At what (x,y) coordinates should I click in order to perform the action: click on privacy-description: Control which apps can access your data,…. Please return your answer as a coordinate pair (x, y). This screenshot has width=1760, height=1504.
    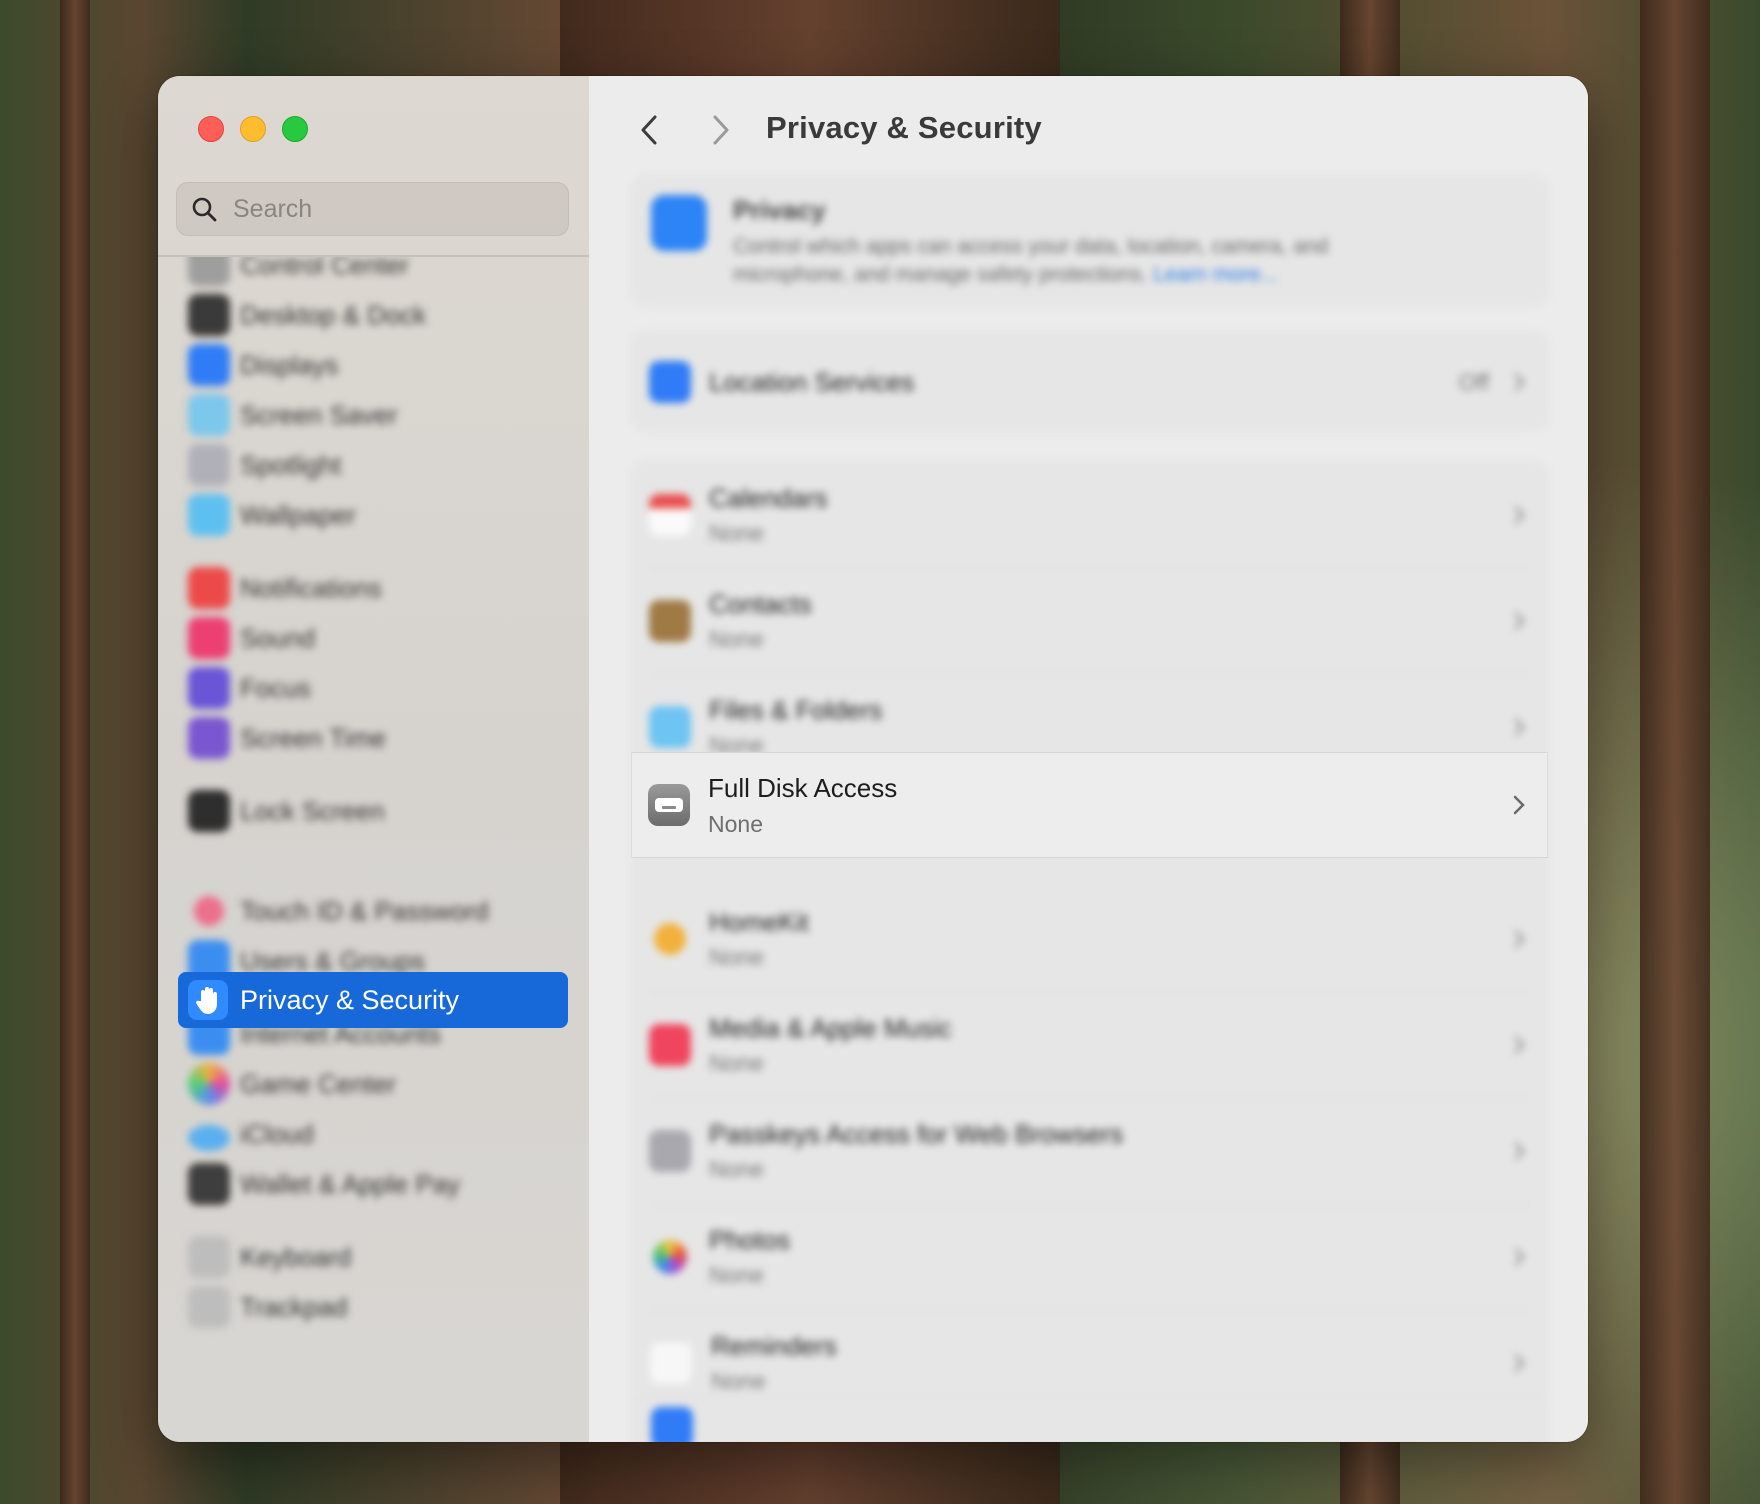
    Looking at the image, I should click on (1073, 261).